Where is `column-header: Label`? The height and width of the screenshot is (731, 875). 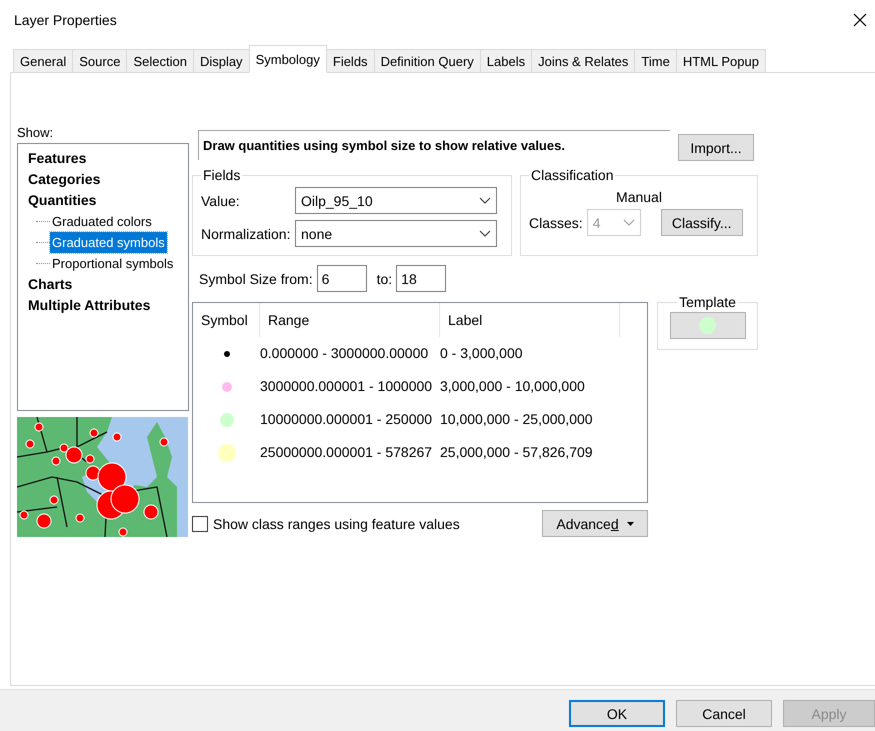
column-header: Label is located at coordinates (530, 320).